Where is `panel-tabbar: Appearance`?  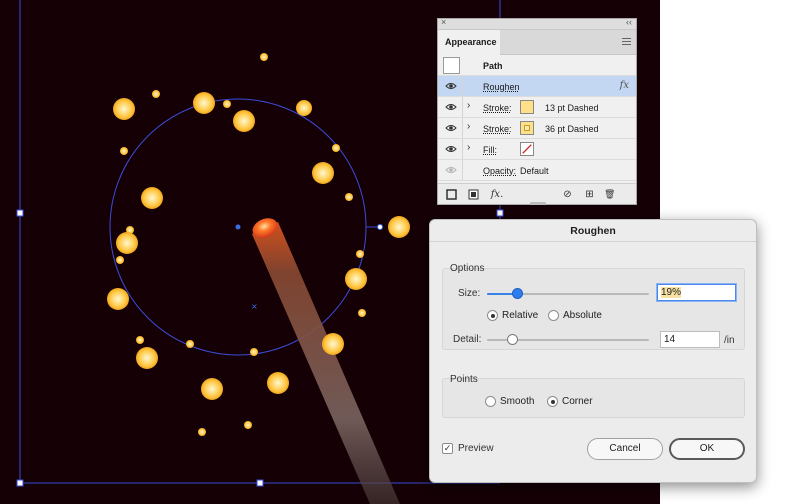
panel-tabbar: Appearance is located at coordinates (537, 42).